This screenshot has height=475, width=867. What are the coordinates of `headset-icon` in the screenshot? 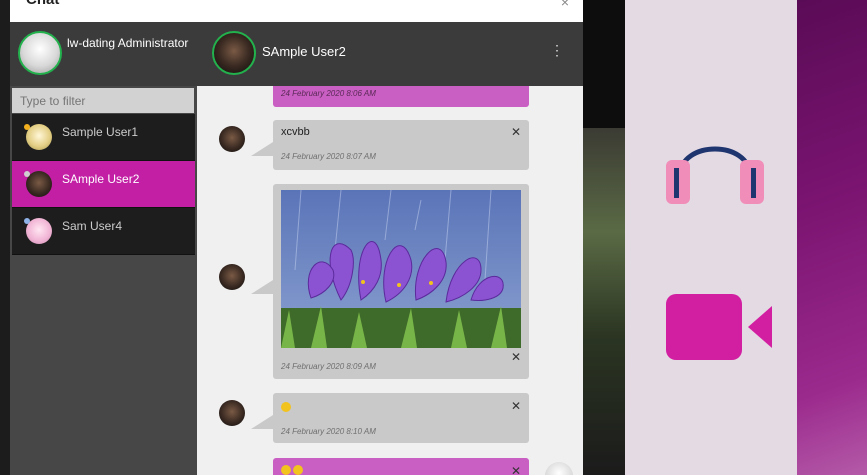 It's located at (715, 163).